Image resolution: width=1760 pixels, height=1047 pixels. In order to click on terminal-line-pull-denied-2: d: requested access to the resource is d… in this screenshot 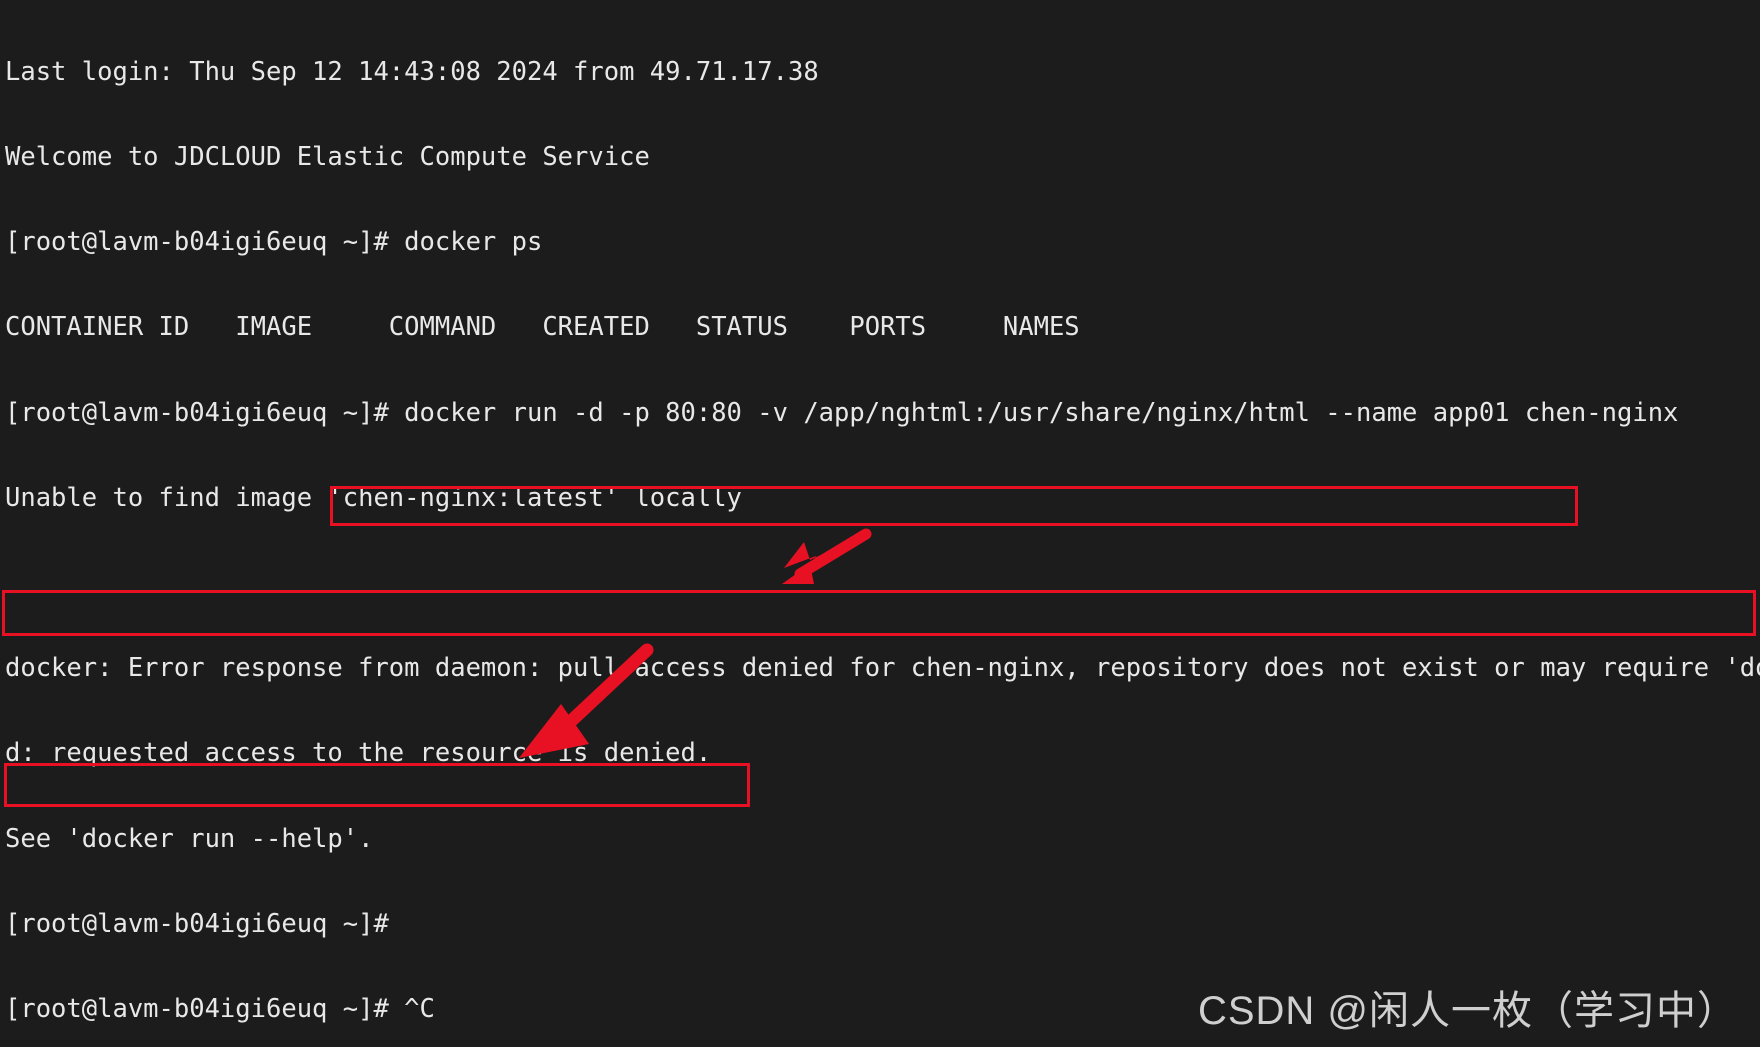, I will do `click(358, 753)`.